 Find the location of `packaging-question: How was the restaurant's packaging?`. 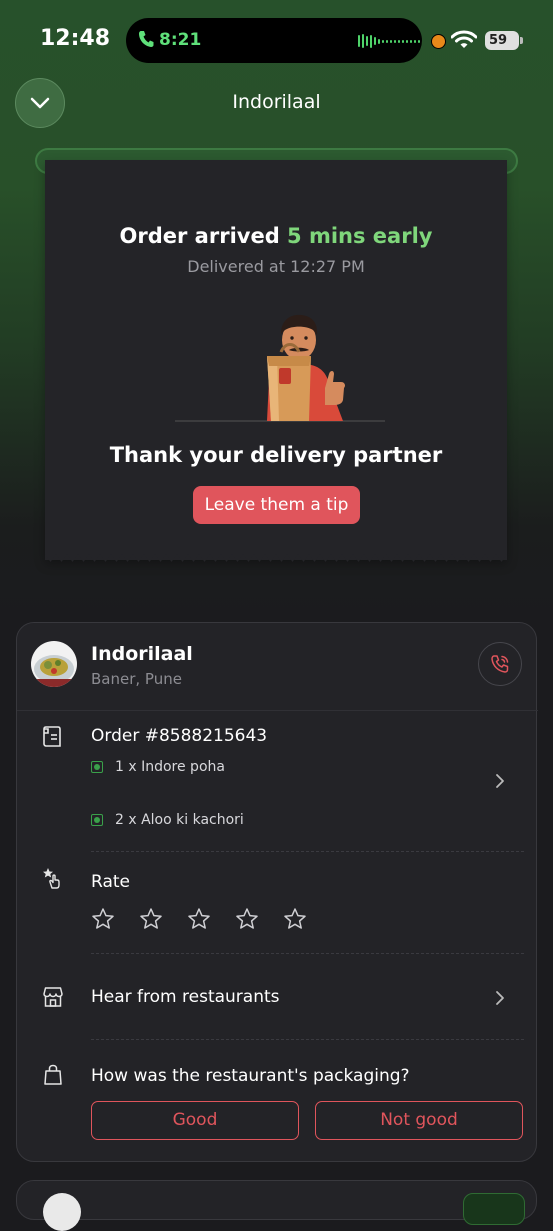

packaging-question: How was the restaurant's packaging? is located at coordinates (250, 1076).